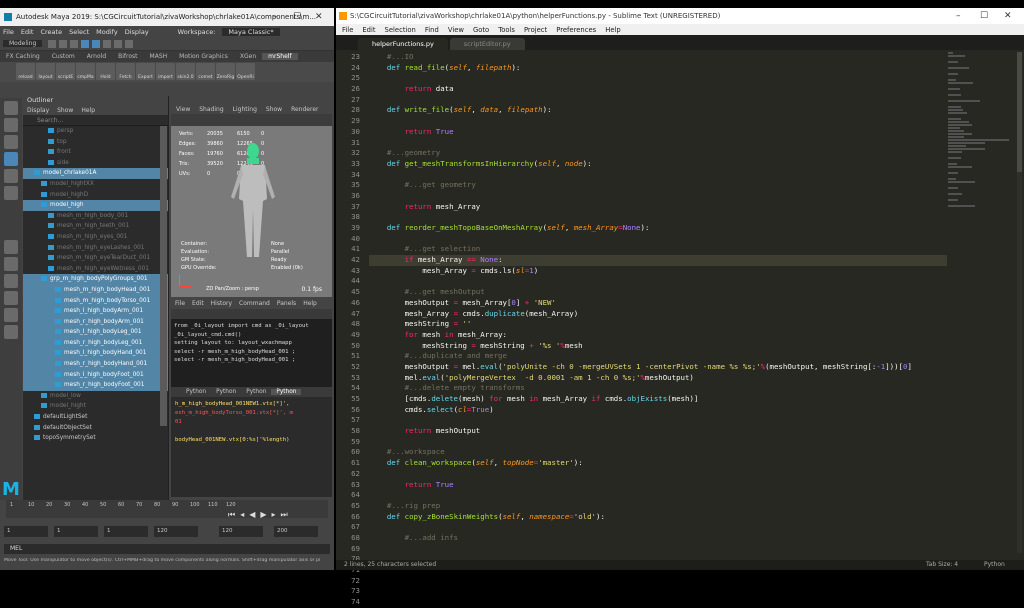  Describe the element at coordinates (245, 109) in the screenshot. I see `viewport-menu-lighting: Lighting` at that location.